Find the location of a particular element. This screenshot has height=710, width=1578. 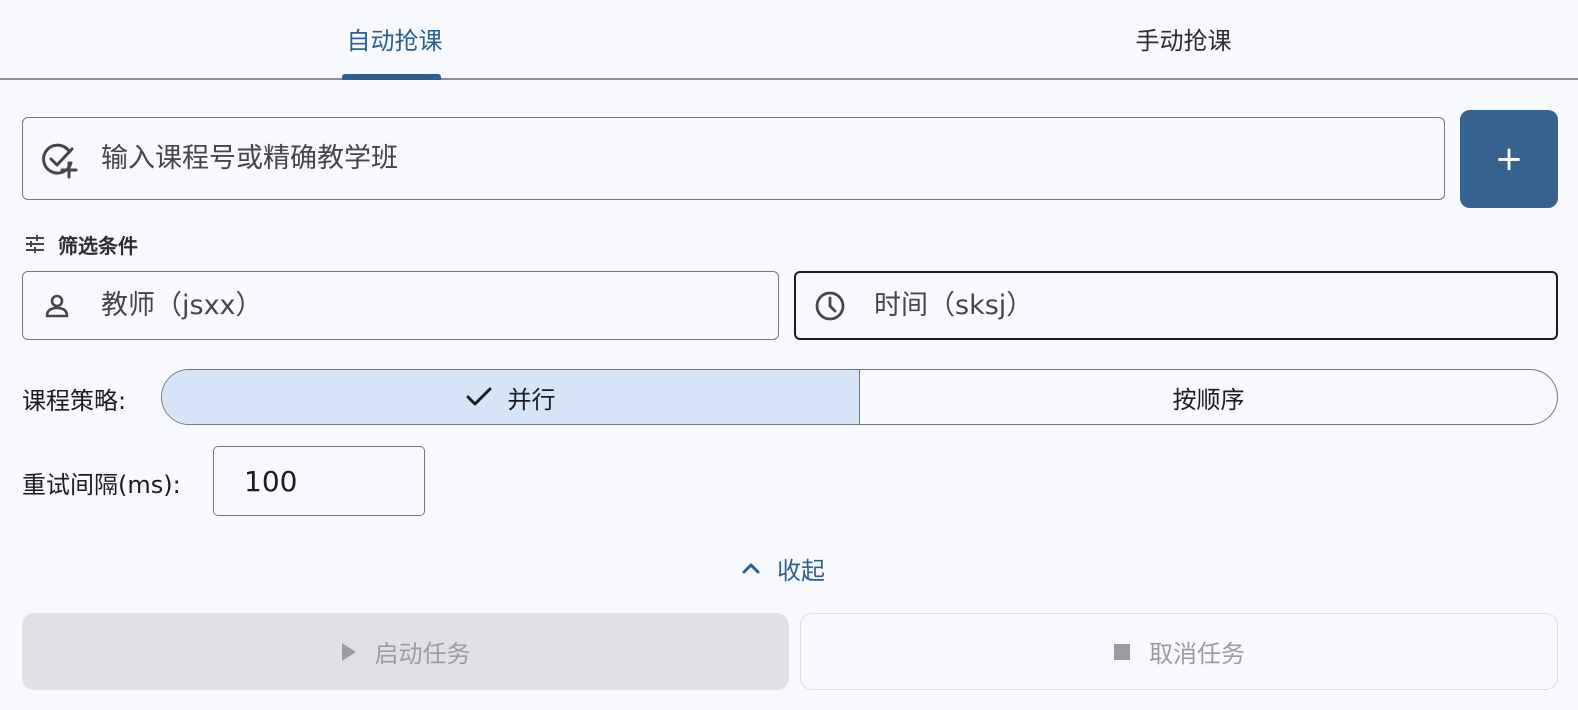

time-input is located at coordinates (1174, 305).